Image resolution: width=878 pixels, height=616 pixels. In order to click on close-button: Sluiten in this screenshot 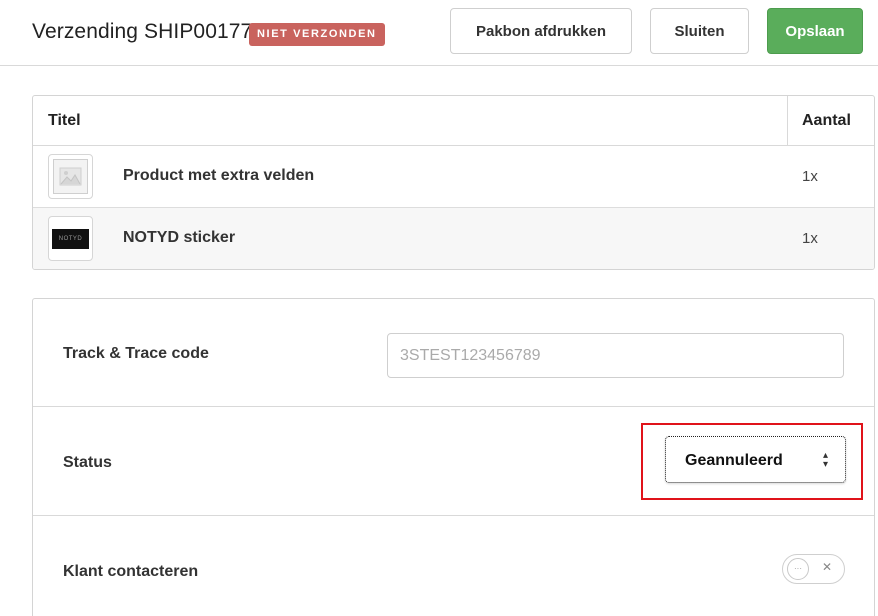, I will do `click(699, 31)`.